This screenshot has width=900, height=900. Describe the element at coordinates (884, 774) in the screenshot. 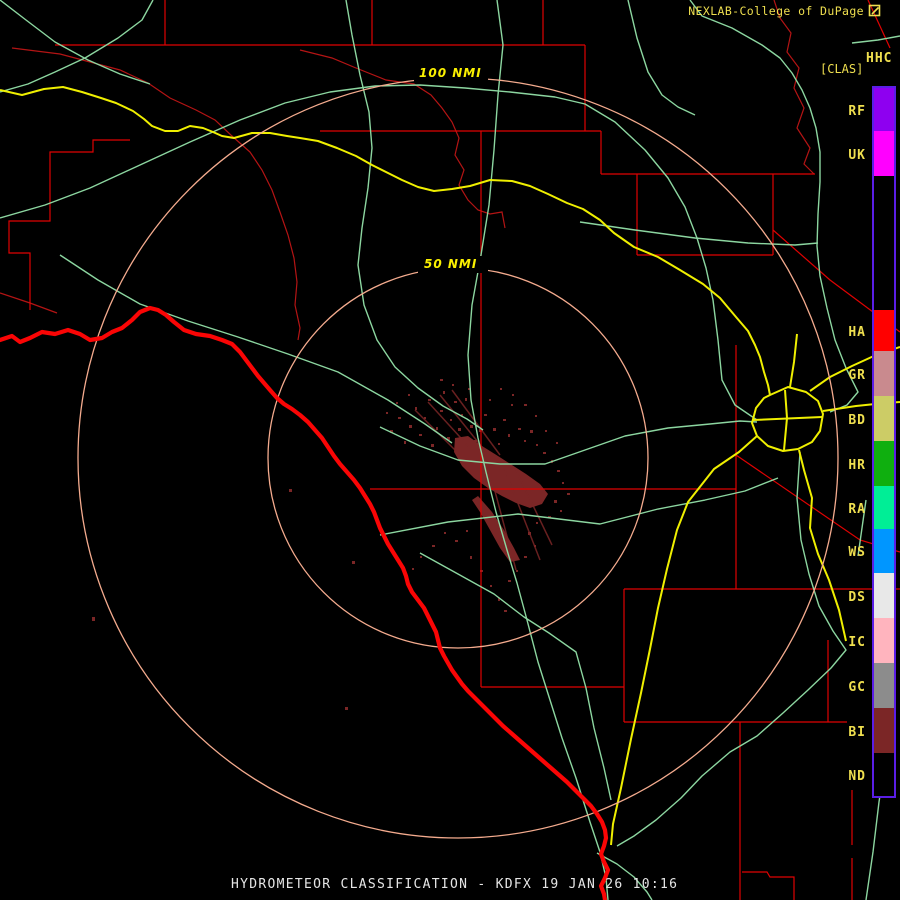

I see `legend-segment-ND` at that location.